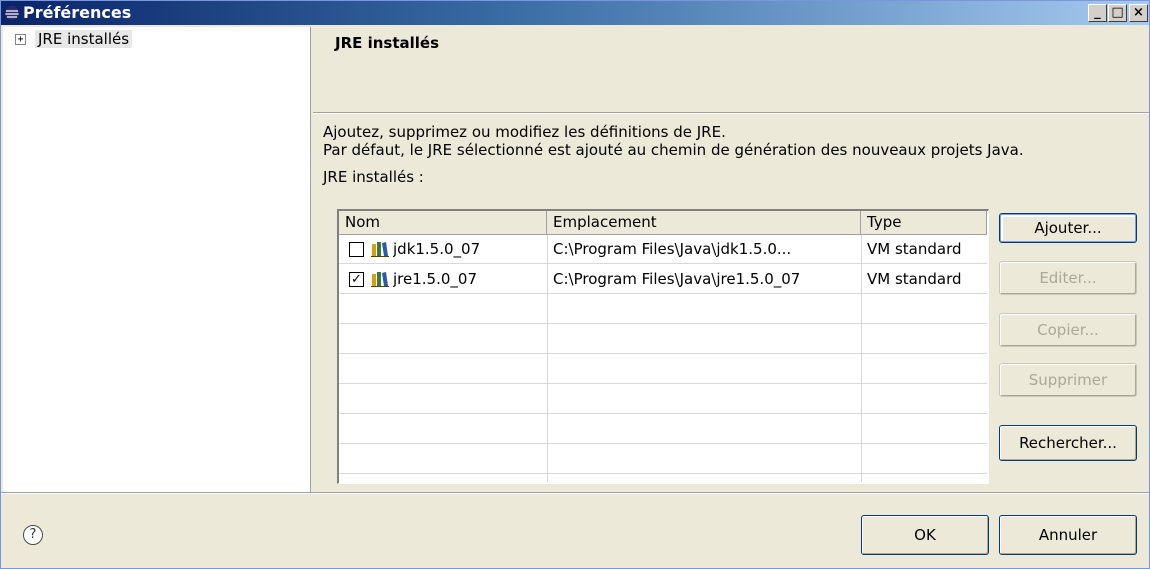  I want to click on maximize-icon: □, so click(1117, 13).